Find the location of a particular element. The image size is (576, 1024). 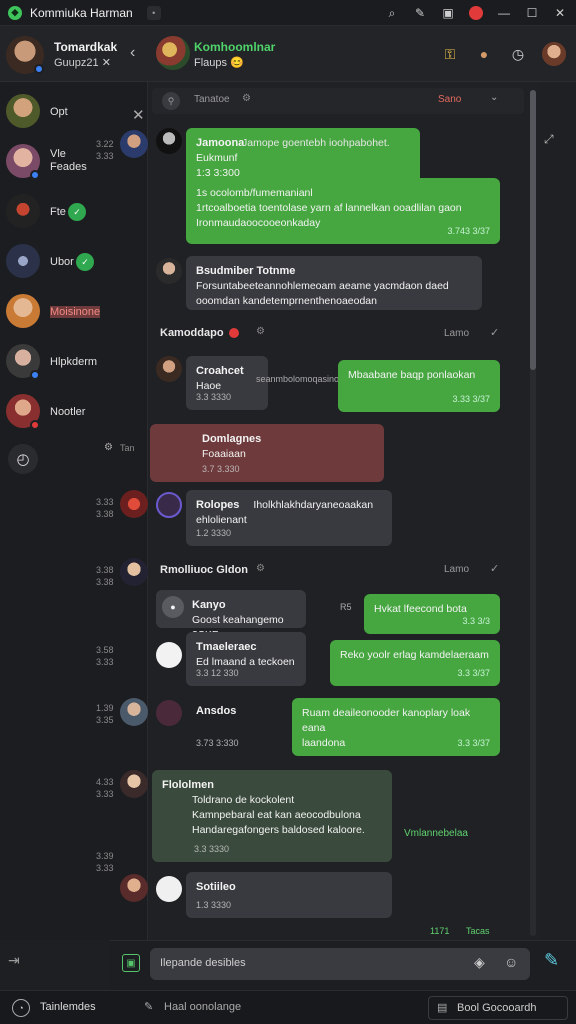

message-input: Ilepande desibles ◈ ☺ is located at coordinates (340, 964).